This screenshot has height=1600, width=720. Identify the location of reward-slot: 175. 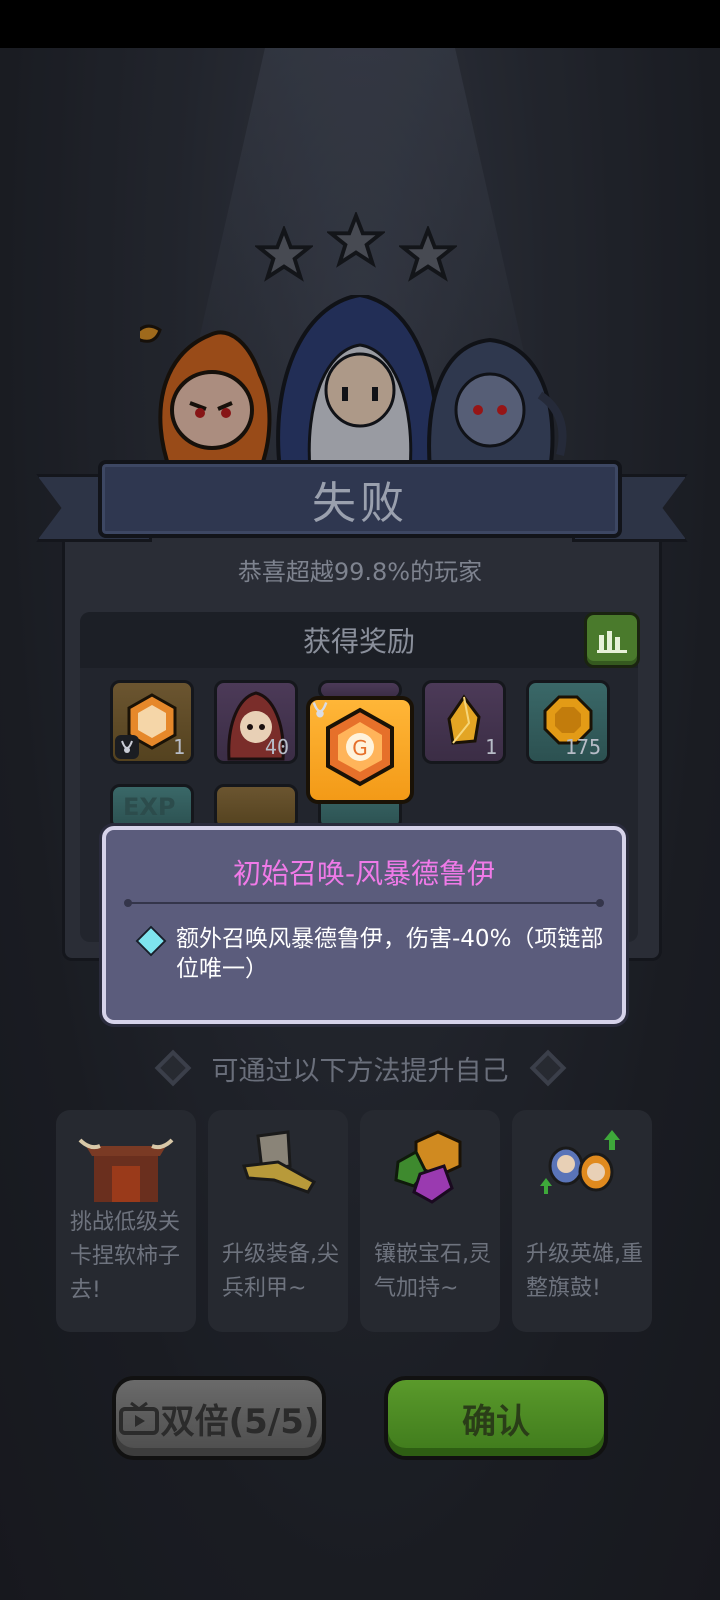
(568, 722).